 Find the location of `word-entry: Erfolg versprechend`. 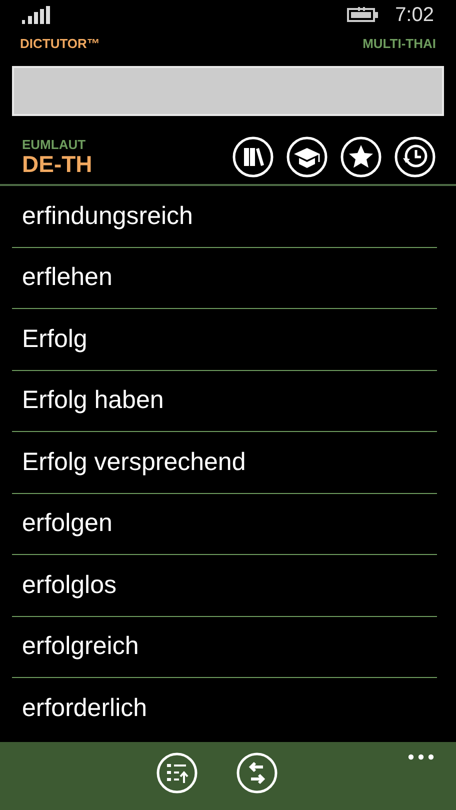

word-entry: Erfolg versprechend is located at coordinates (134, 462).